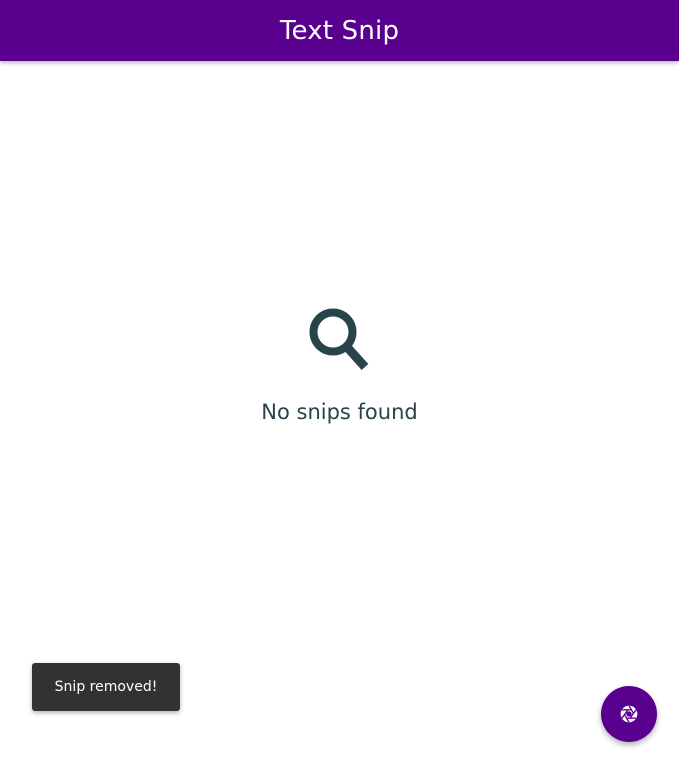  I want to click on camera-shutter-icon, so click(629, 714).